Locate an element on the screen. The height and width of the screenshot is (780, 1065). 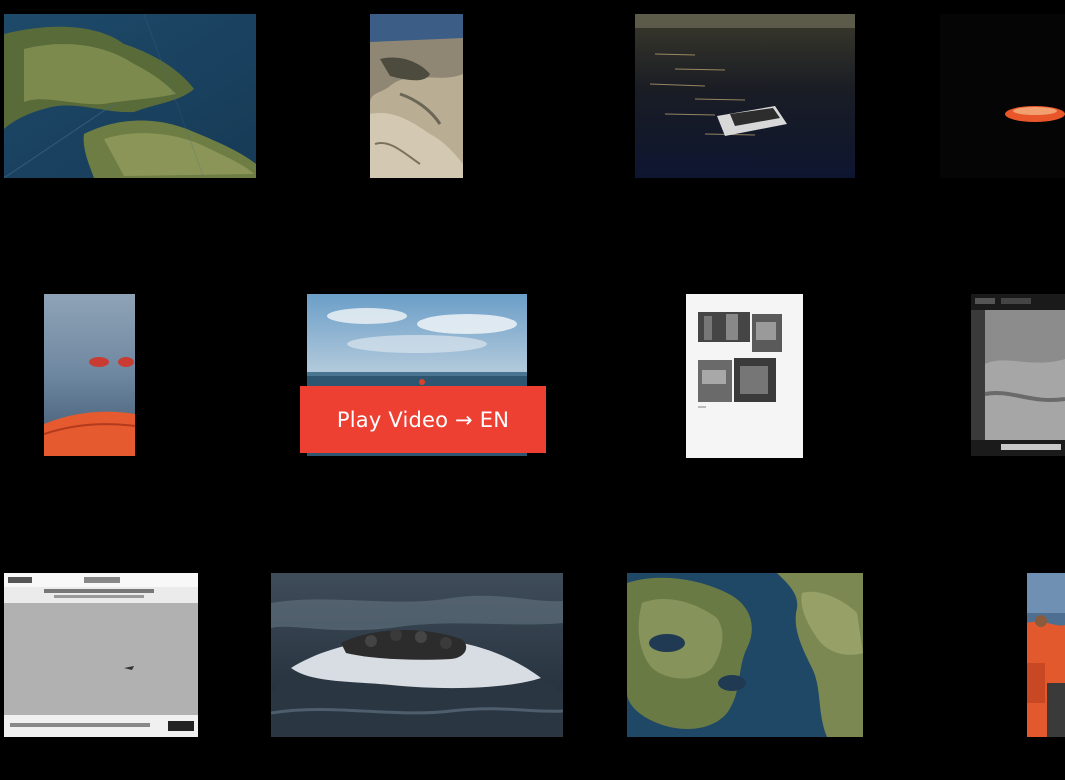
play-video-en-button: Play Video → EN is located at coordinates (423, 419).